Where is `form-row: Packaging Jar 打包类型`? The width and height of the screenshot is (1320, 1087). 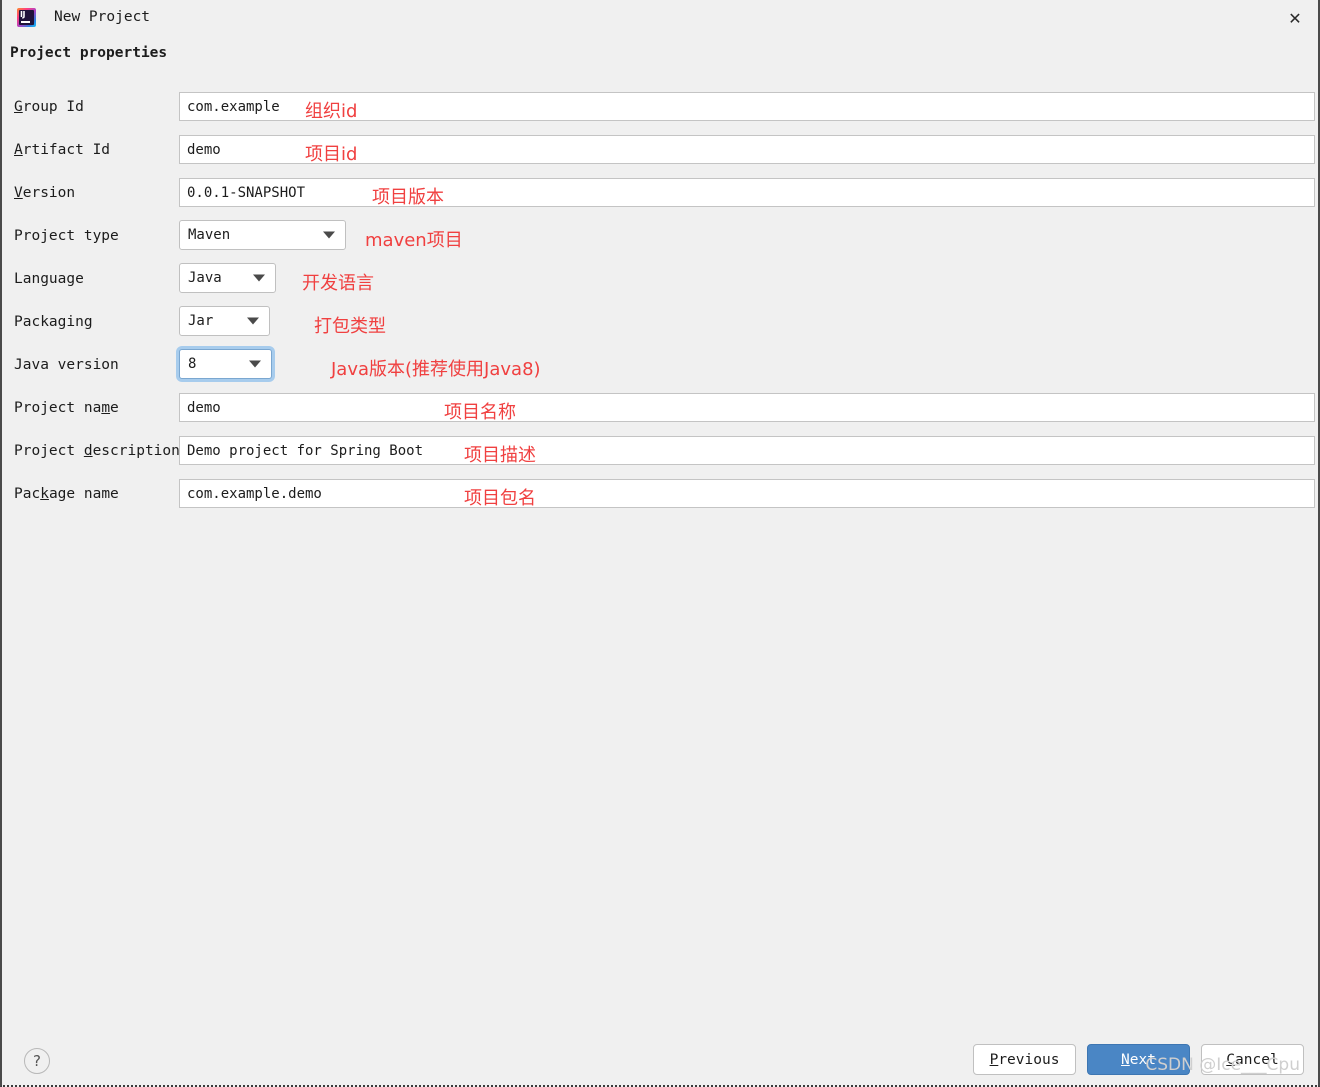 form-row: Packaging Jar 打包类型 is located at coordinates (660, 324).